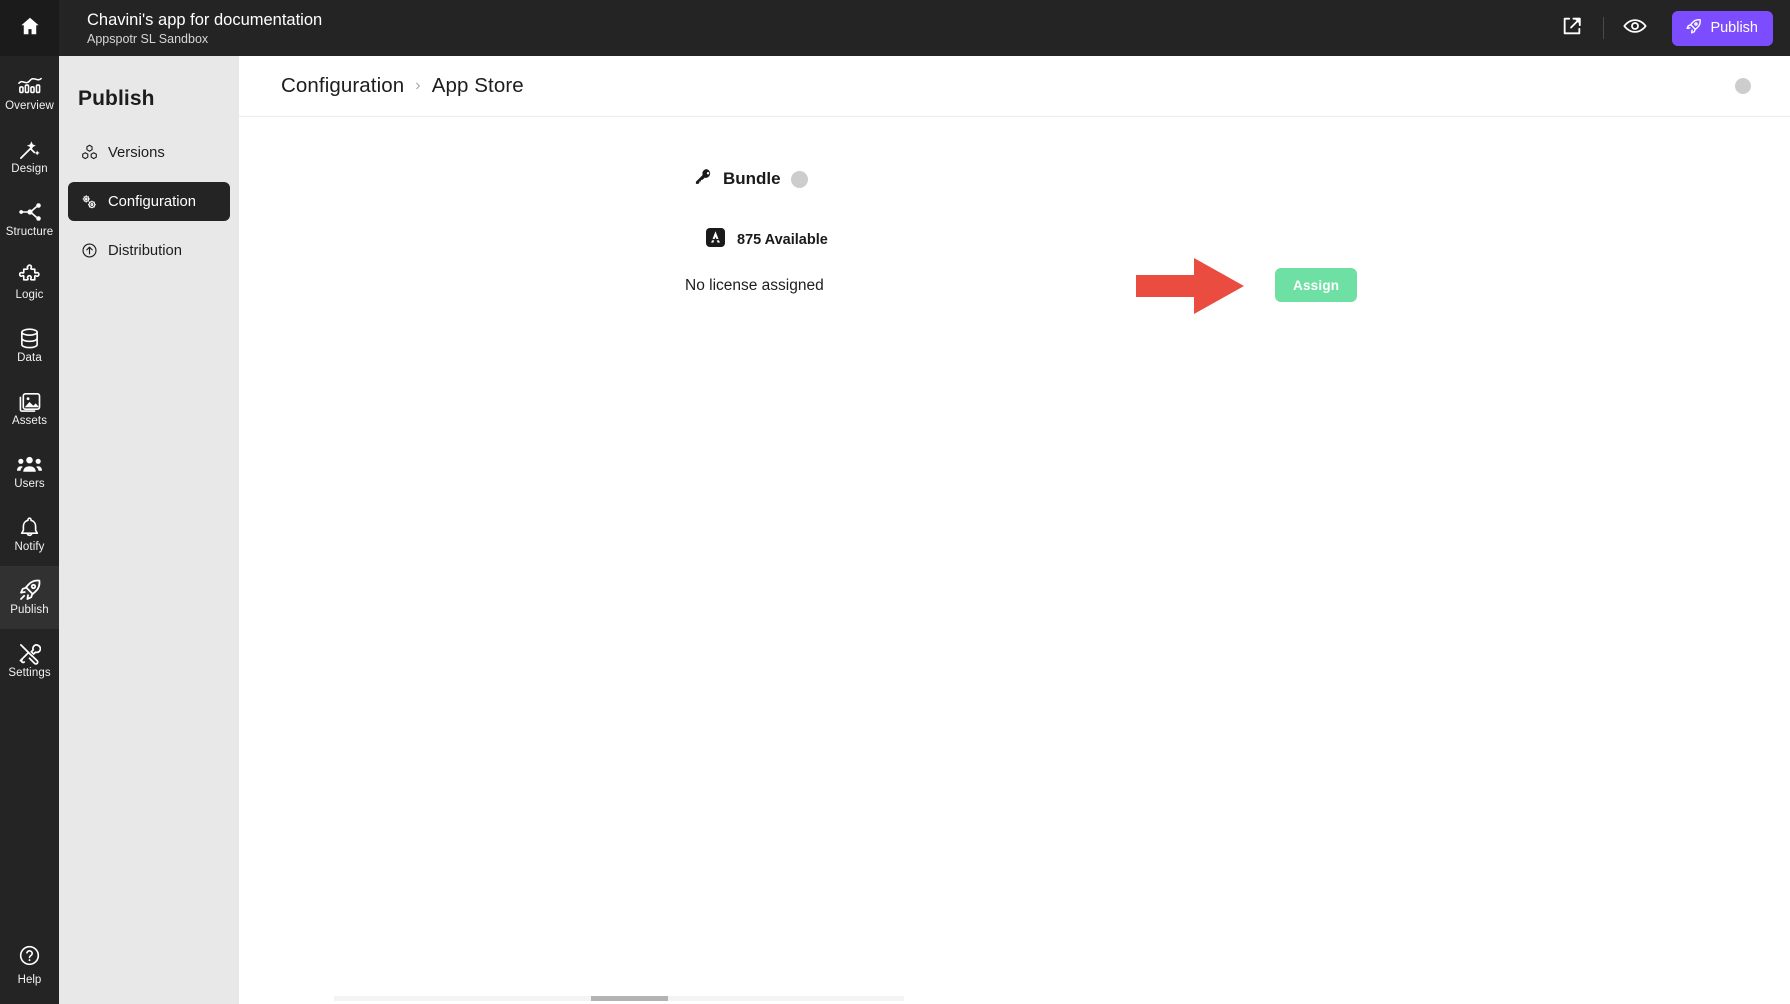 The width and height of the screenshot is (1790, 1004). I want to click on scrollbar-thumb, so click(629, 998).